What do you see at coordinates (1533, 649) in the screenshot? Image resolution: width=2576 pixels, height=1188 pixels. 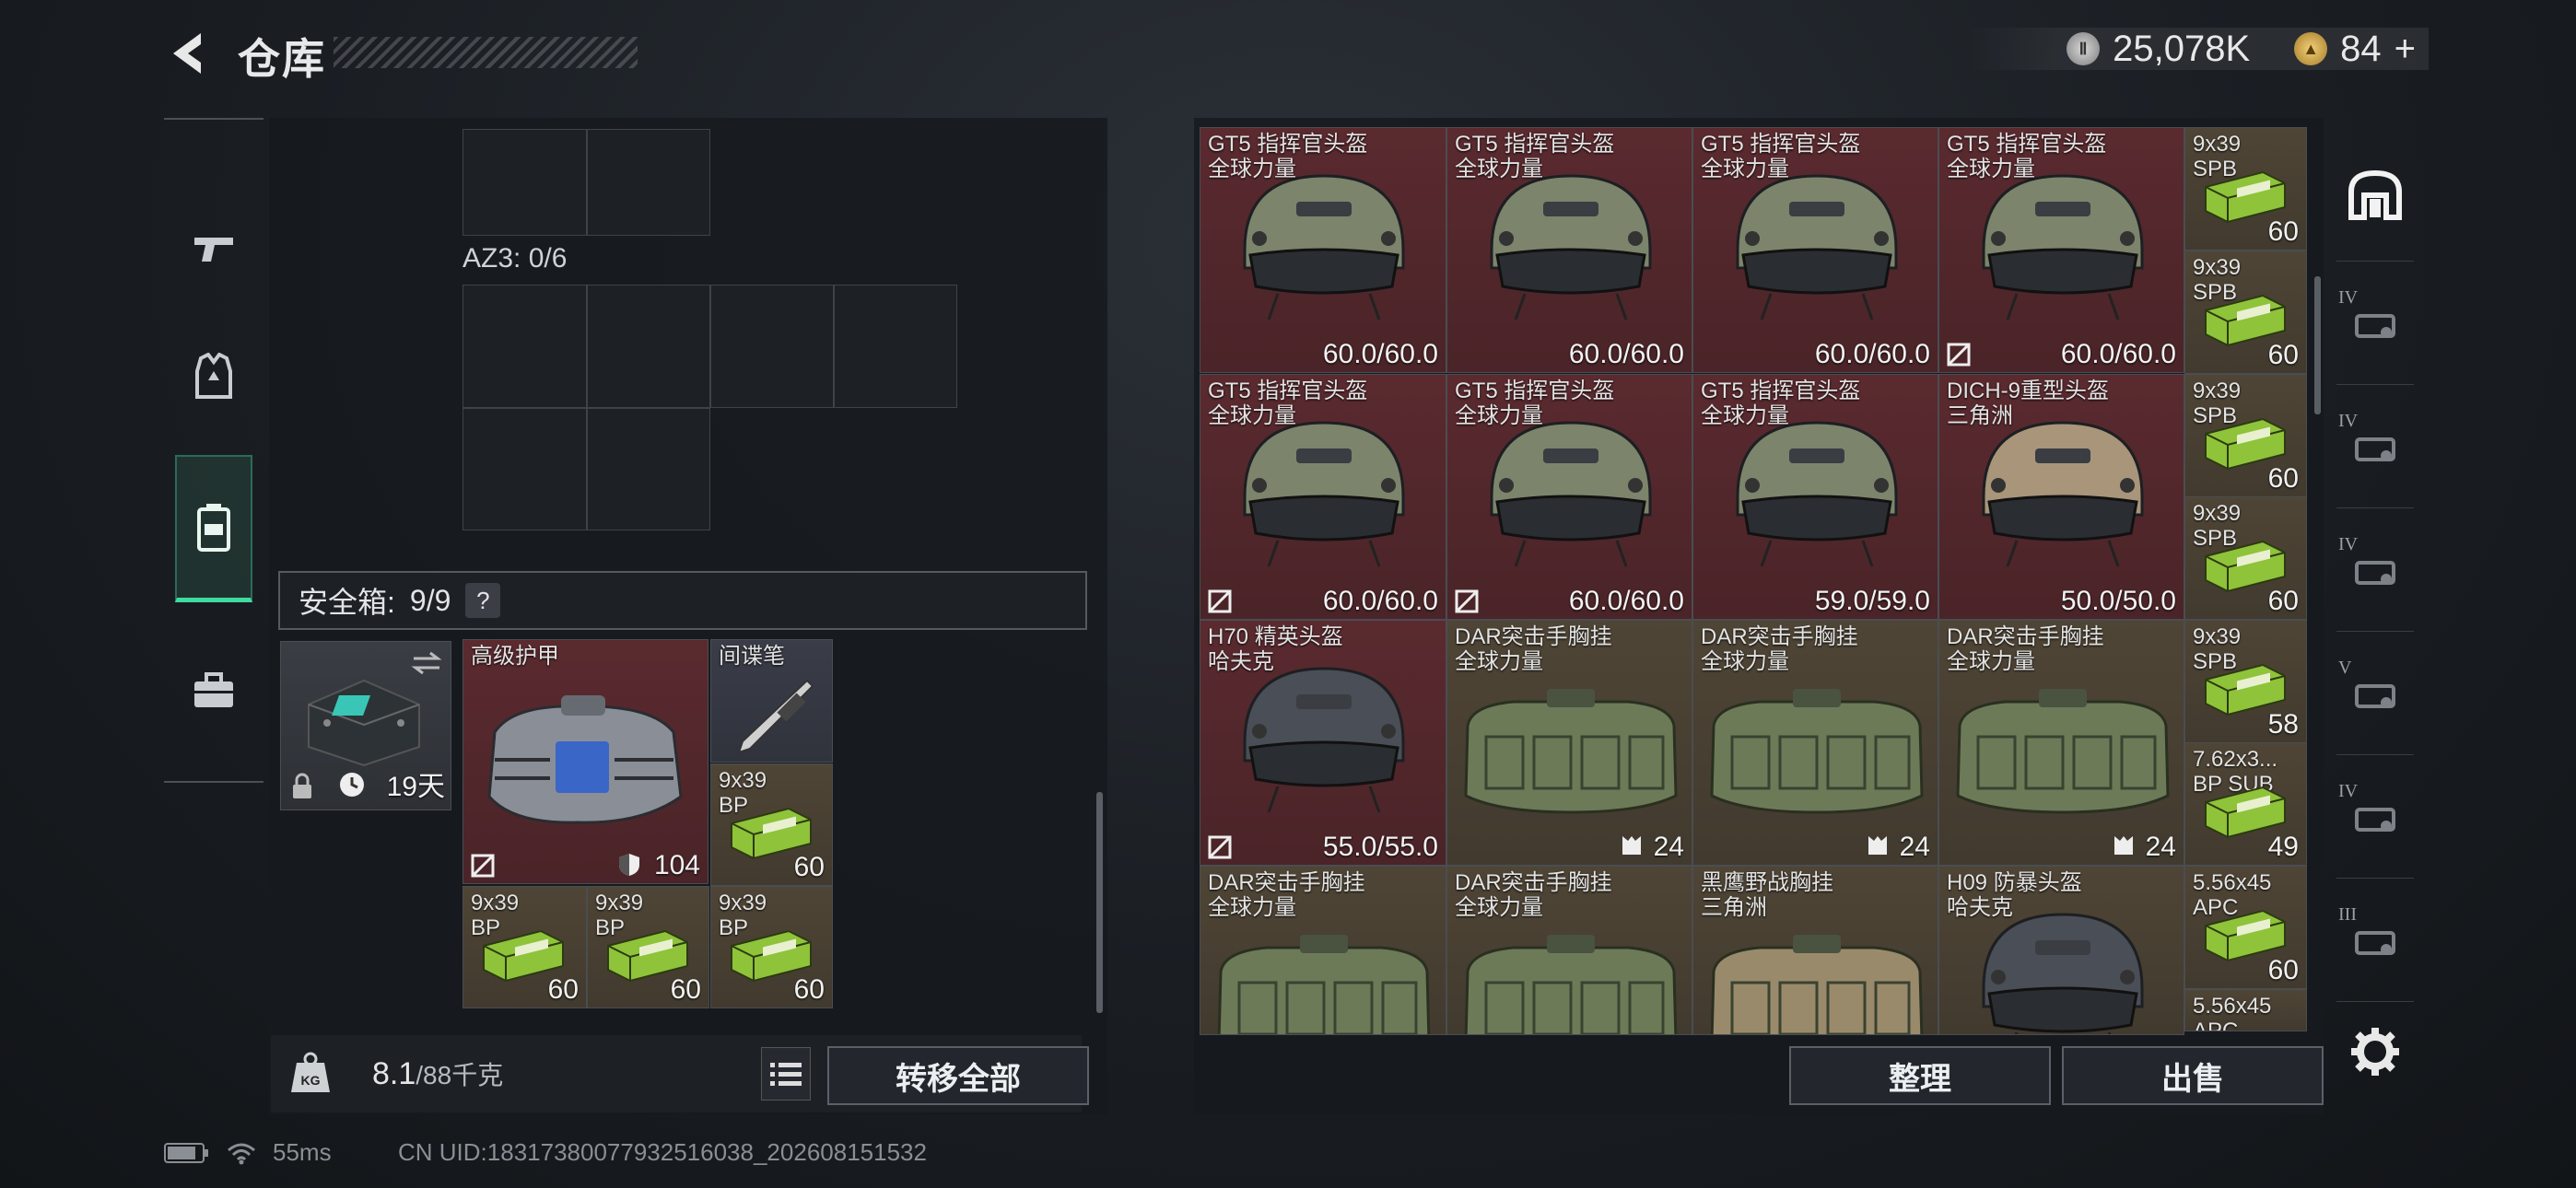 I see `item-name: DAR突击手胸挂 全球力量` at bounding box center [1533, 649].